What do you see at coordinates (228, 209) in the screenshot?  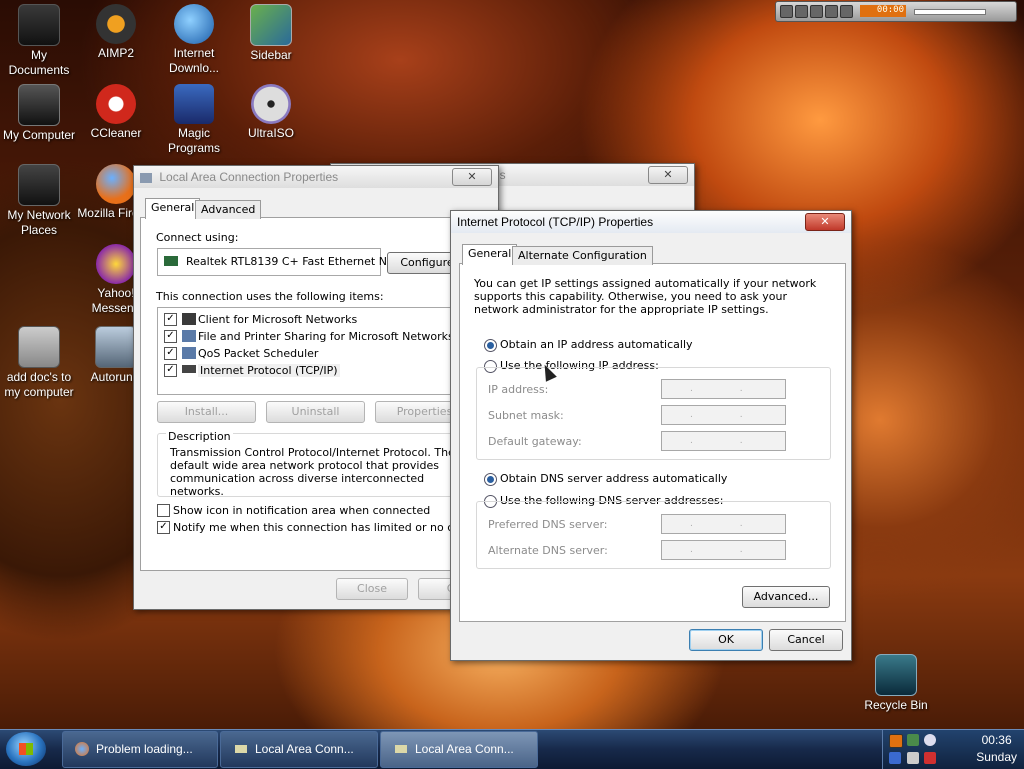 I see `tab-advanced: Advanced` at bounding box center [228, 209].